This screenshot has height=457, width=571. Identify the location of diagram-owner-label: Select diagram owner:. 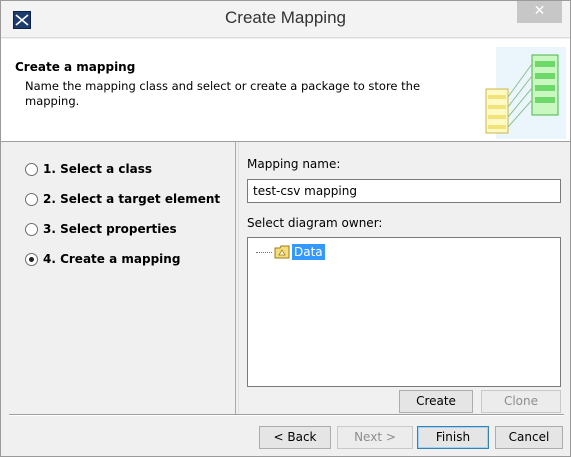
(315, 223).